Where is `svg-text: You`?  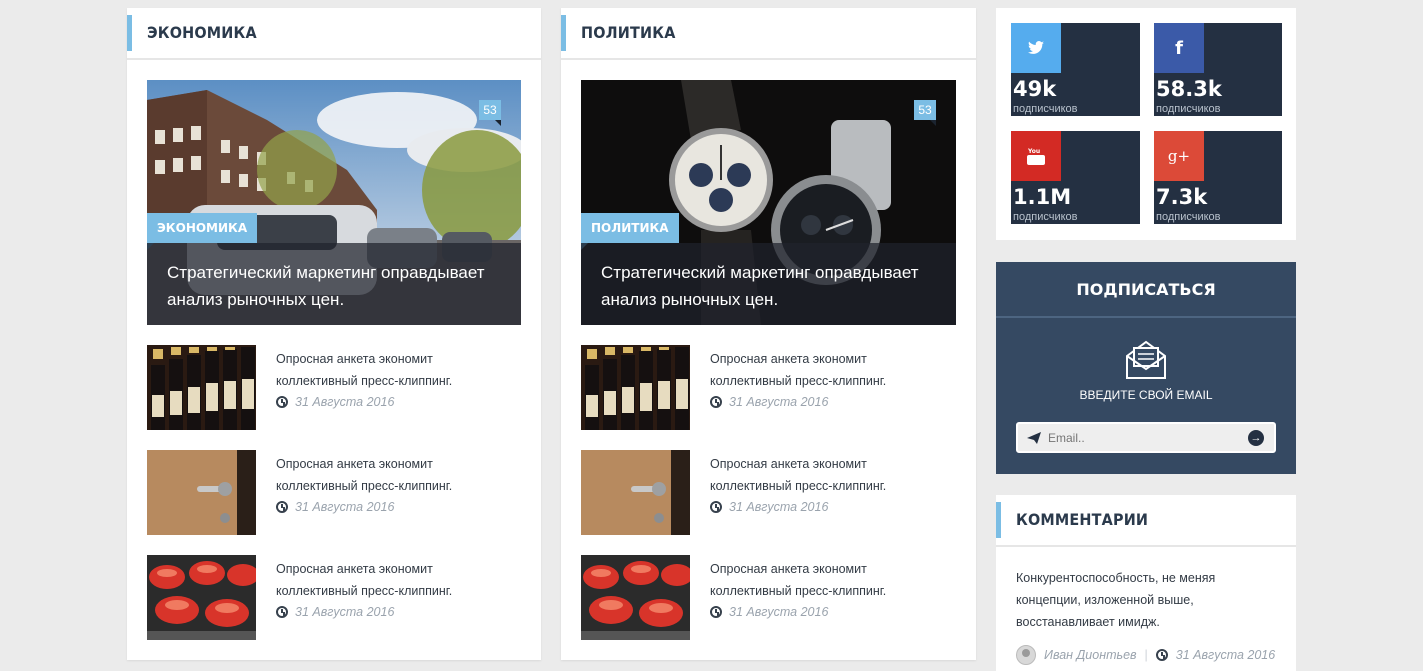 svg-text: You is located at coordinates (1033, 151).